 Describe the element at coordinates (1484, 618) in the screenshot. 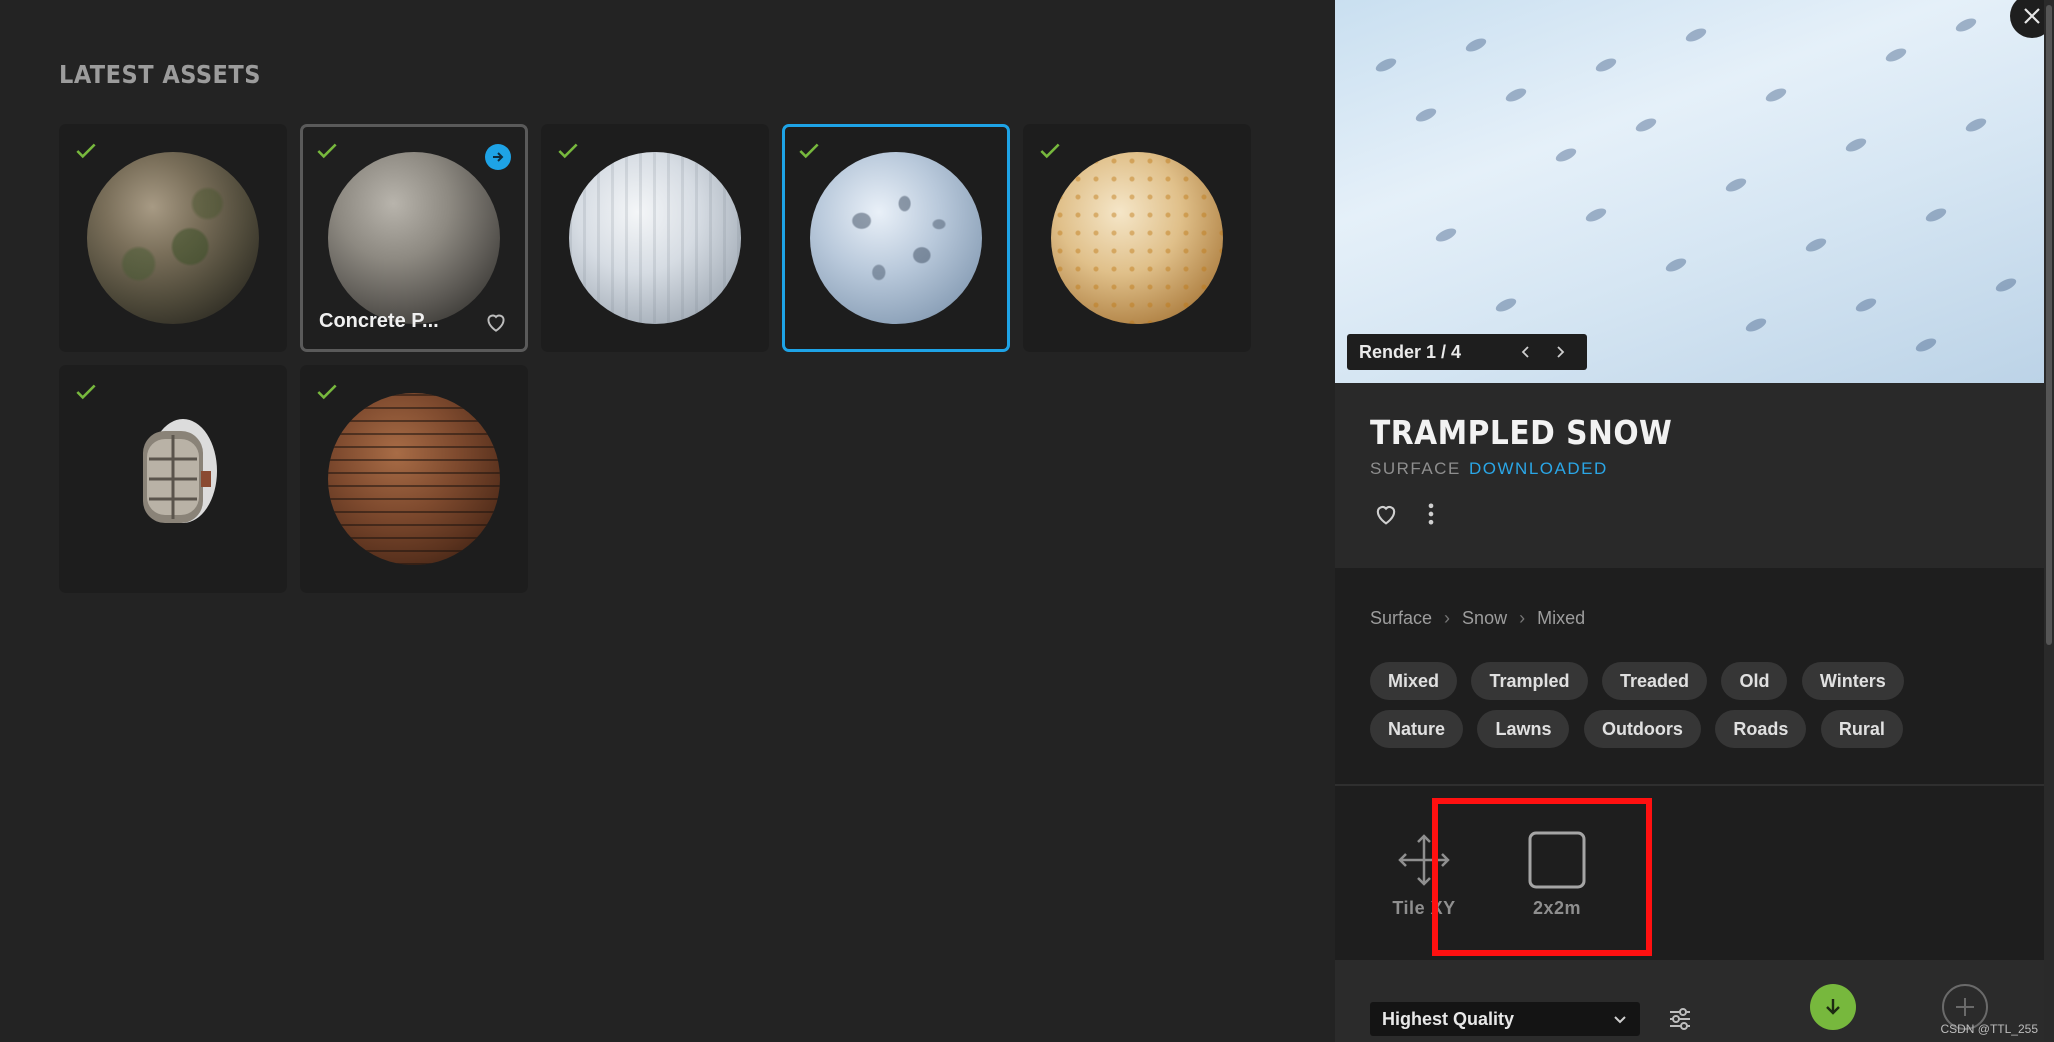

I see `breadcrumb-item-snow: Snow` at that location.